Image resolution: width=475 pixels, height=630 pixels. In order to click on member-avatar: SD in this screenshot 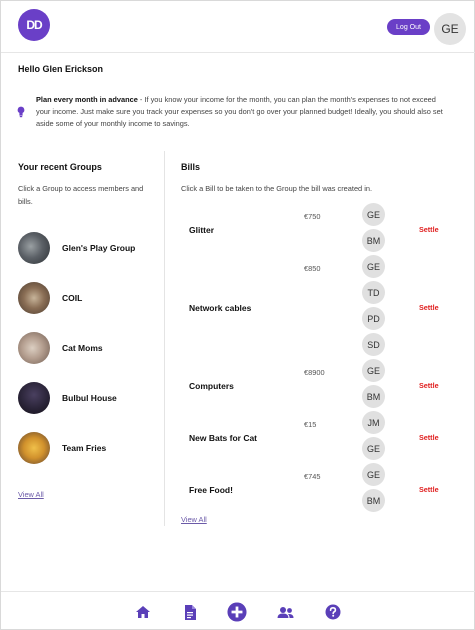, I will do `click(373, 344)`.